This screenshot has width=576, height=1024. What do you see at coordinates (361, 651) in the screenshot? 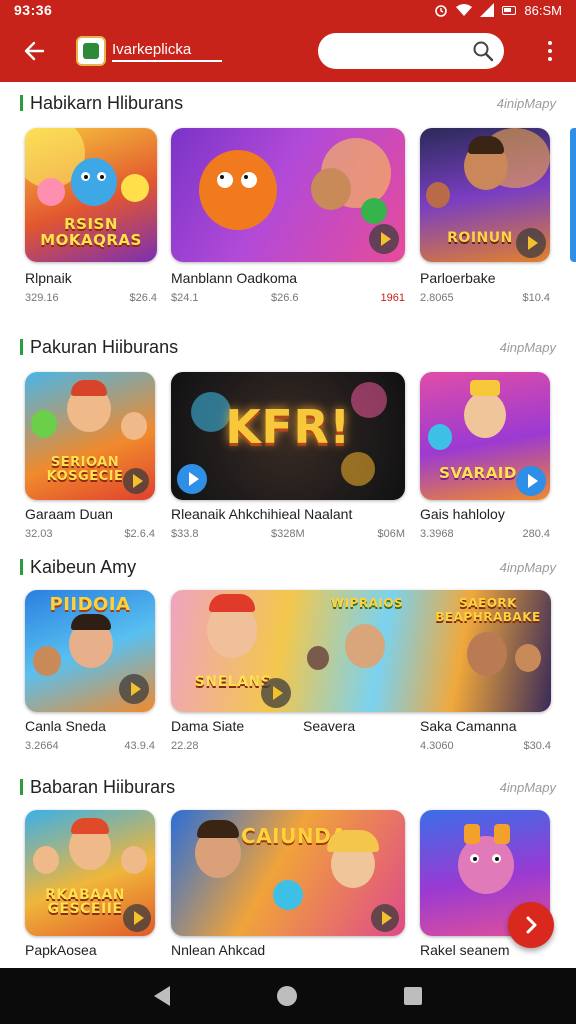
I see `game-thumbnail: SNELANS WIPRAIOS SAEORK BEAPHRABAKE` at bounding box center [361, 651].